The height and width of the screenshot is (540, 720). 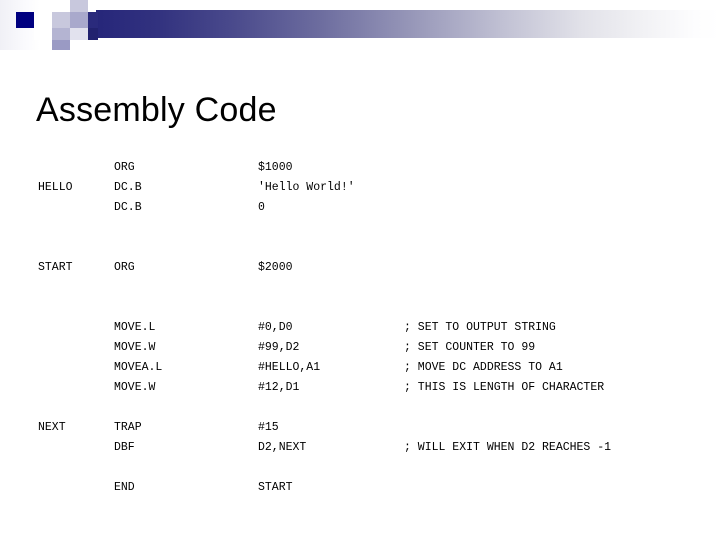 I want to click on code-mnemonic: END, so click(x=124, y=487).